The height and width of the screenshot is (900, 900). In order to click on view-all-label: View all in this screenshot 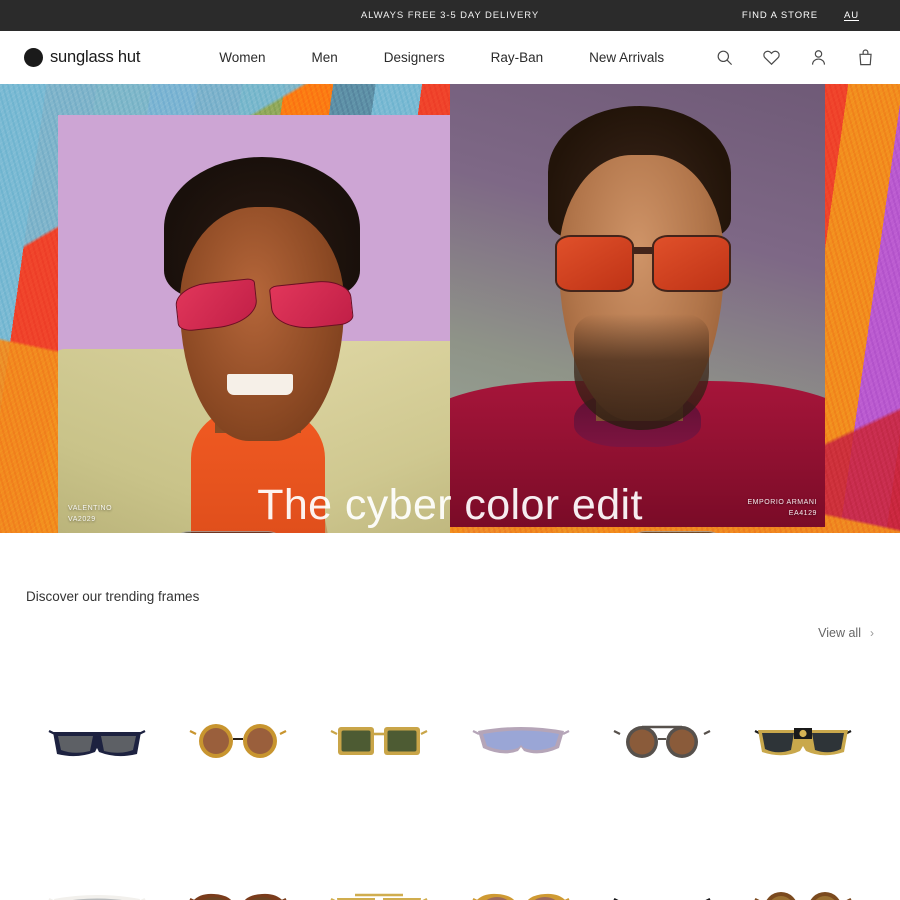, I will do `click(839, 633)`.